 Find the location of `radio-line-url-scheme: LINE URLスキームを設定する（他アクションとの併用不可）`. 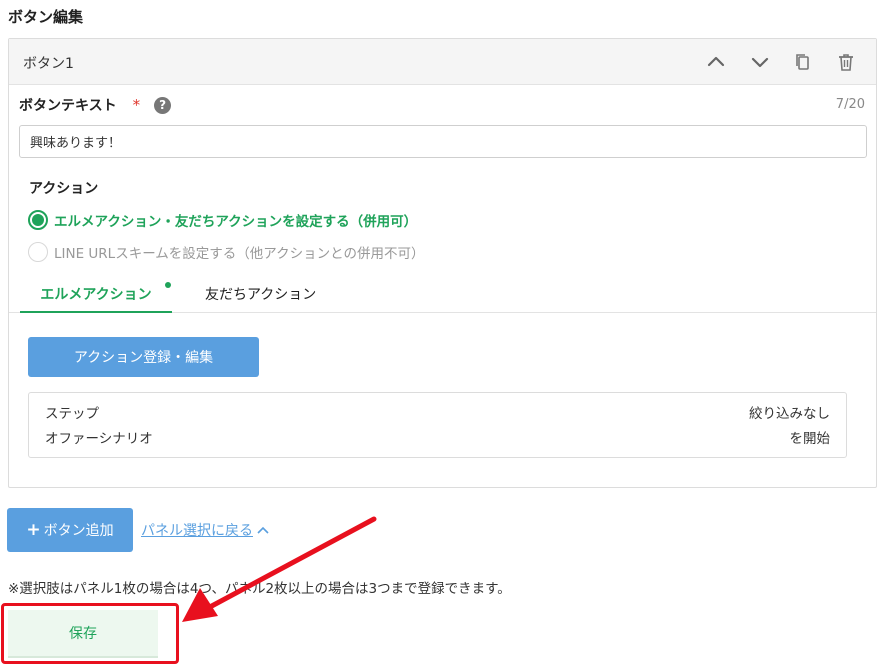

radio-line-url-scheme: LINE URLスキームを設定する（他アクションとの併用不可） is located at coordinates (226, 252).